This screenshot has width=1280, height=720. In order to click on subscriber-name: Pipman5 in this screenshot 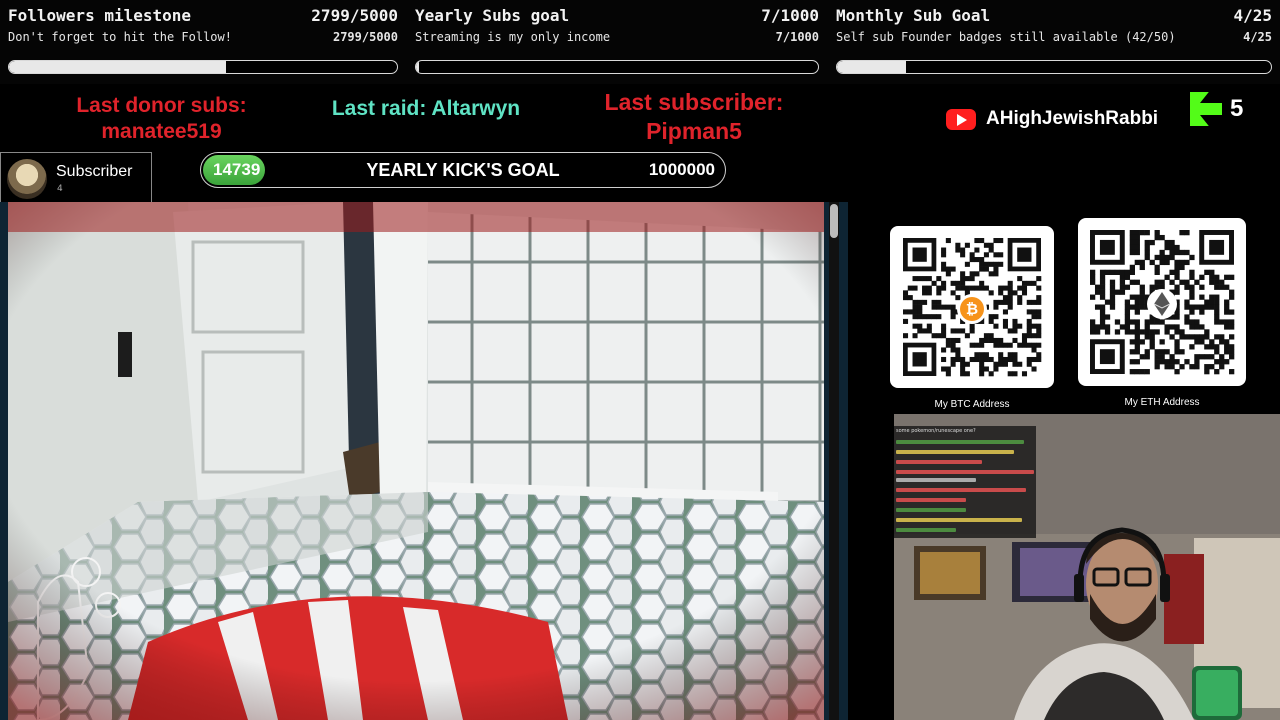, I will do `click(694, 131)`.